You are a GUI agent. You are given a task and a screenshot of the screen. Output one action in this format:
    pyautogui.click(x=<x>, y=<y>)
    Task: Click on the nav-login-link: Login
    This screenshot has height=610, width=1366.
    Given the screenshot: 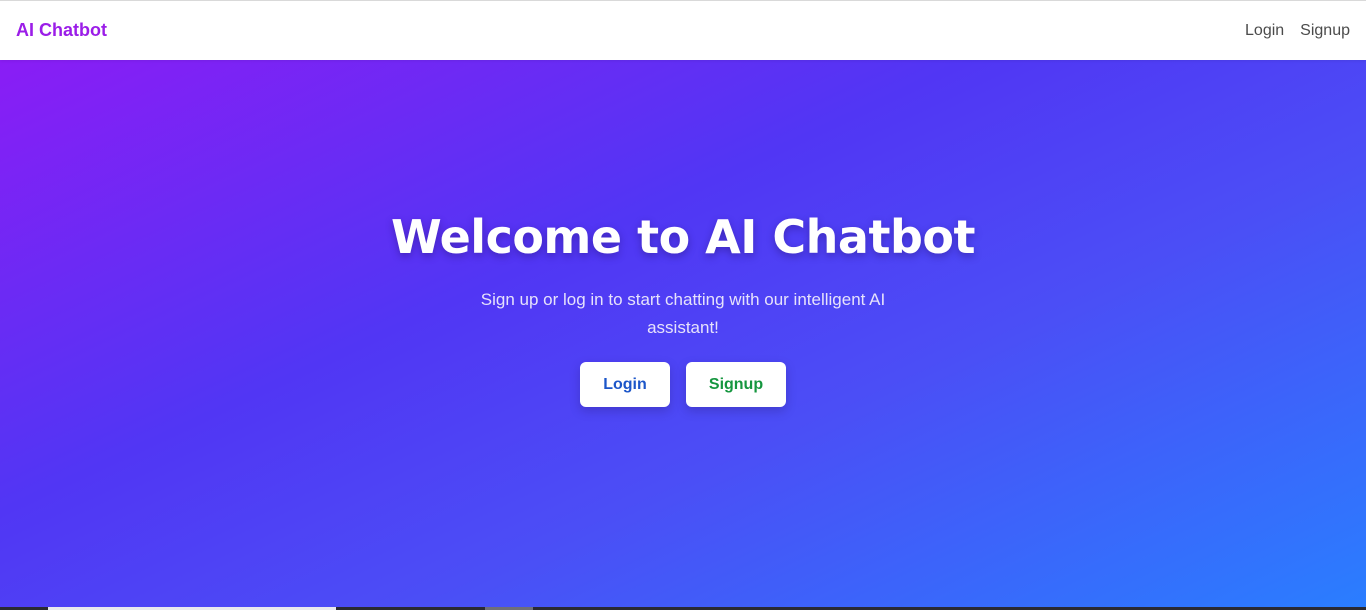 What is the action you would take?
    pyautogui.click(x=1264, y=31)
    